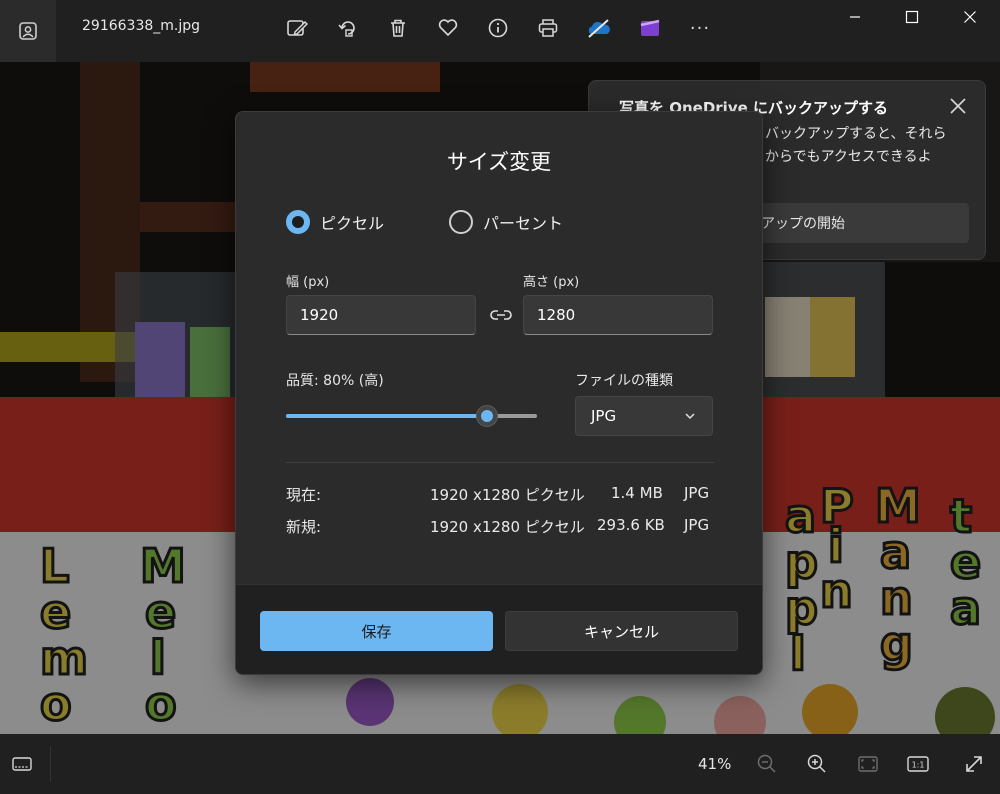  What do you see at coordinates (304, 527) in the screenshot?
I see `new-label: 新規:` at bounding box center [304, 527].